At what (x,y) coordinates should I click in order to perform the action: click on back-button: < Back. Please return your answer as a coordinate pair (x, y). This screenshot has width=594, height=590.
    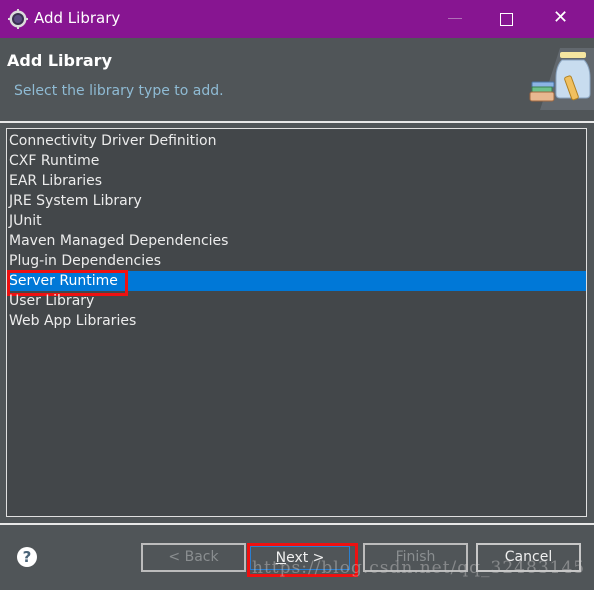
    Looking at the image, I should click on (193, 557).